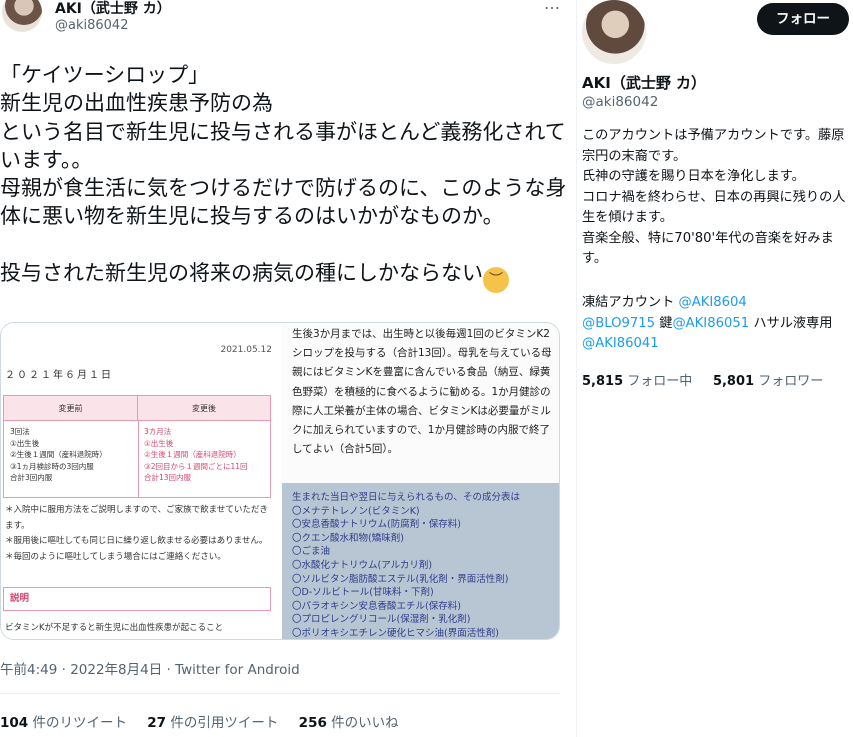 This screenshot has height=737, width=853. What do you see at coordinates (710, 323) in the screenshot?
I see `mention-link-3: @AKI86051` at bounding box center [710, 323].